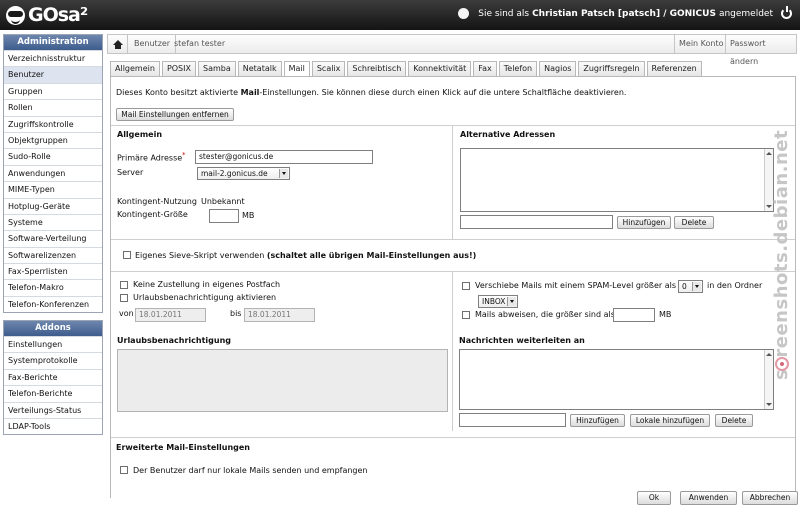 The width and height of the screenshot is (800, 505). Describe the element at coordinates (518, 68) in the screenshot. I see `tab-item: Telefon` at that location.